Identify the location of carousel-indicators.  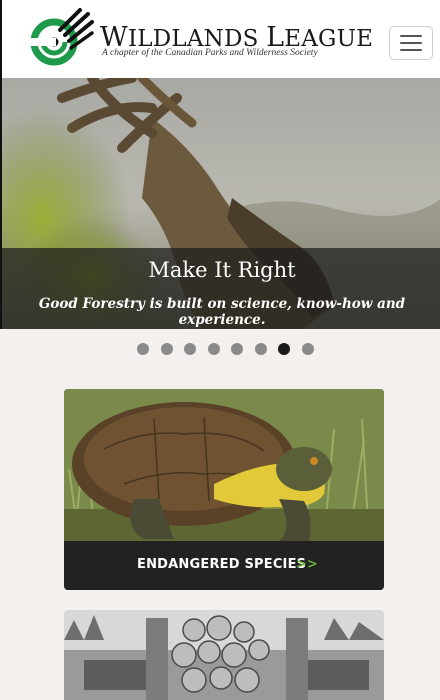
(225, 349).